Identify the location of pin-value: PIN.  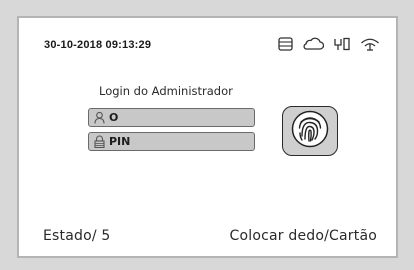
(120, 141).